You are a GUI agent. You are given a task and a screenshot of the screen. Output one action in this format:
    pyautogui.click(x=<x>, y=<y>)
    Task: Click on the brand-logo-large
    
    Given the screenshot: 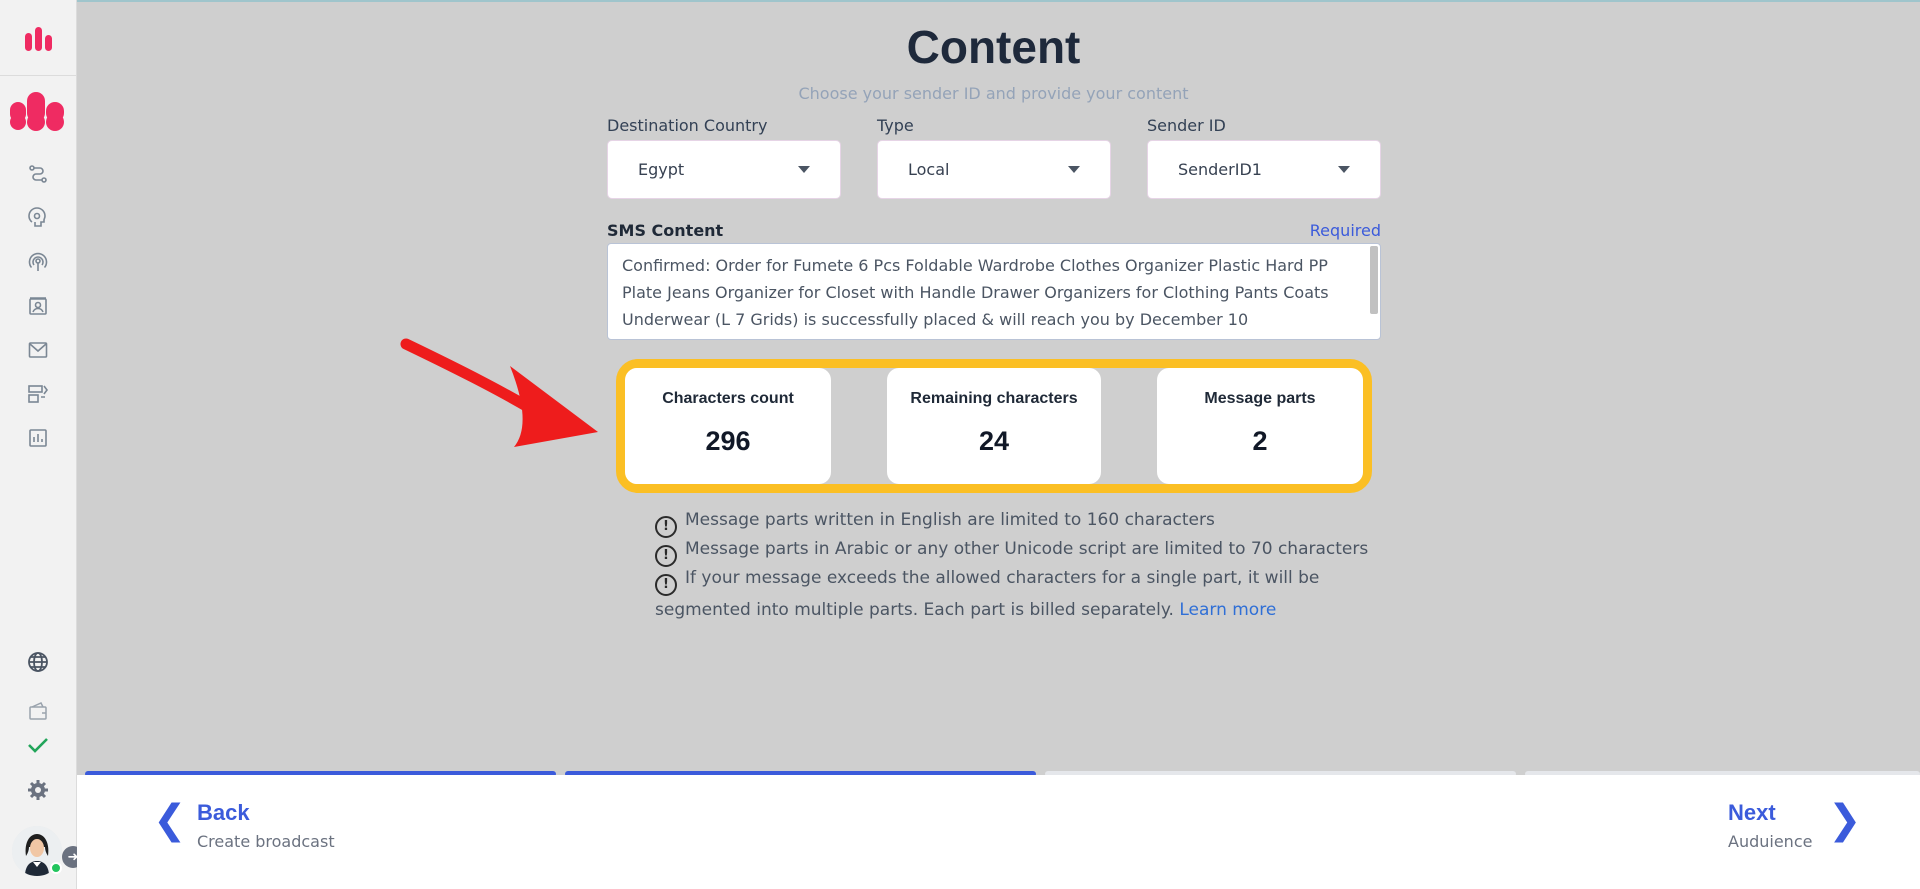 What is the action you would take?
    pyautogui.click(x=37, y=113)
    